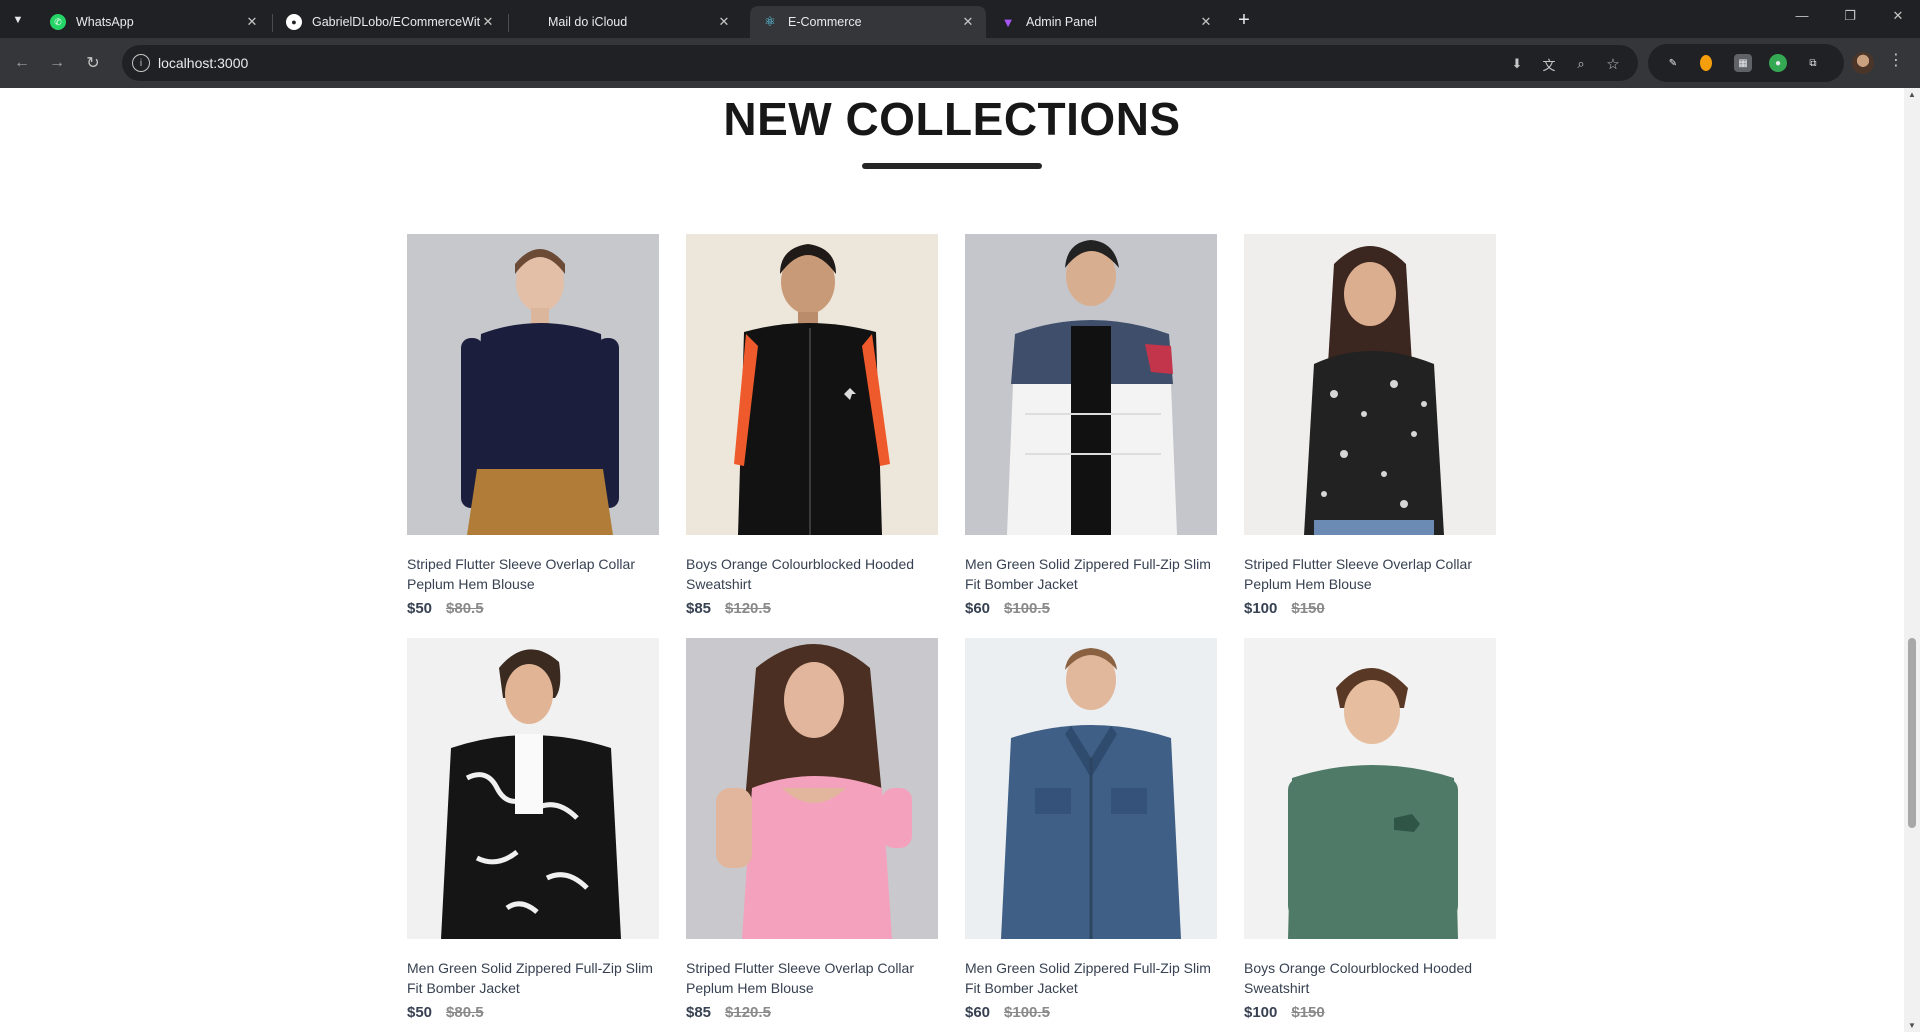  I want to click on whatsapp-icon: ✆, so click(58, 22).